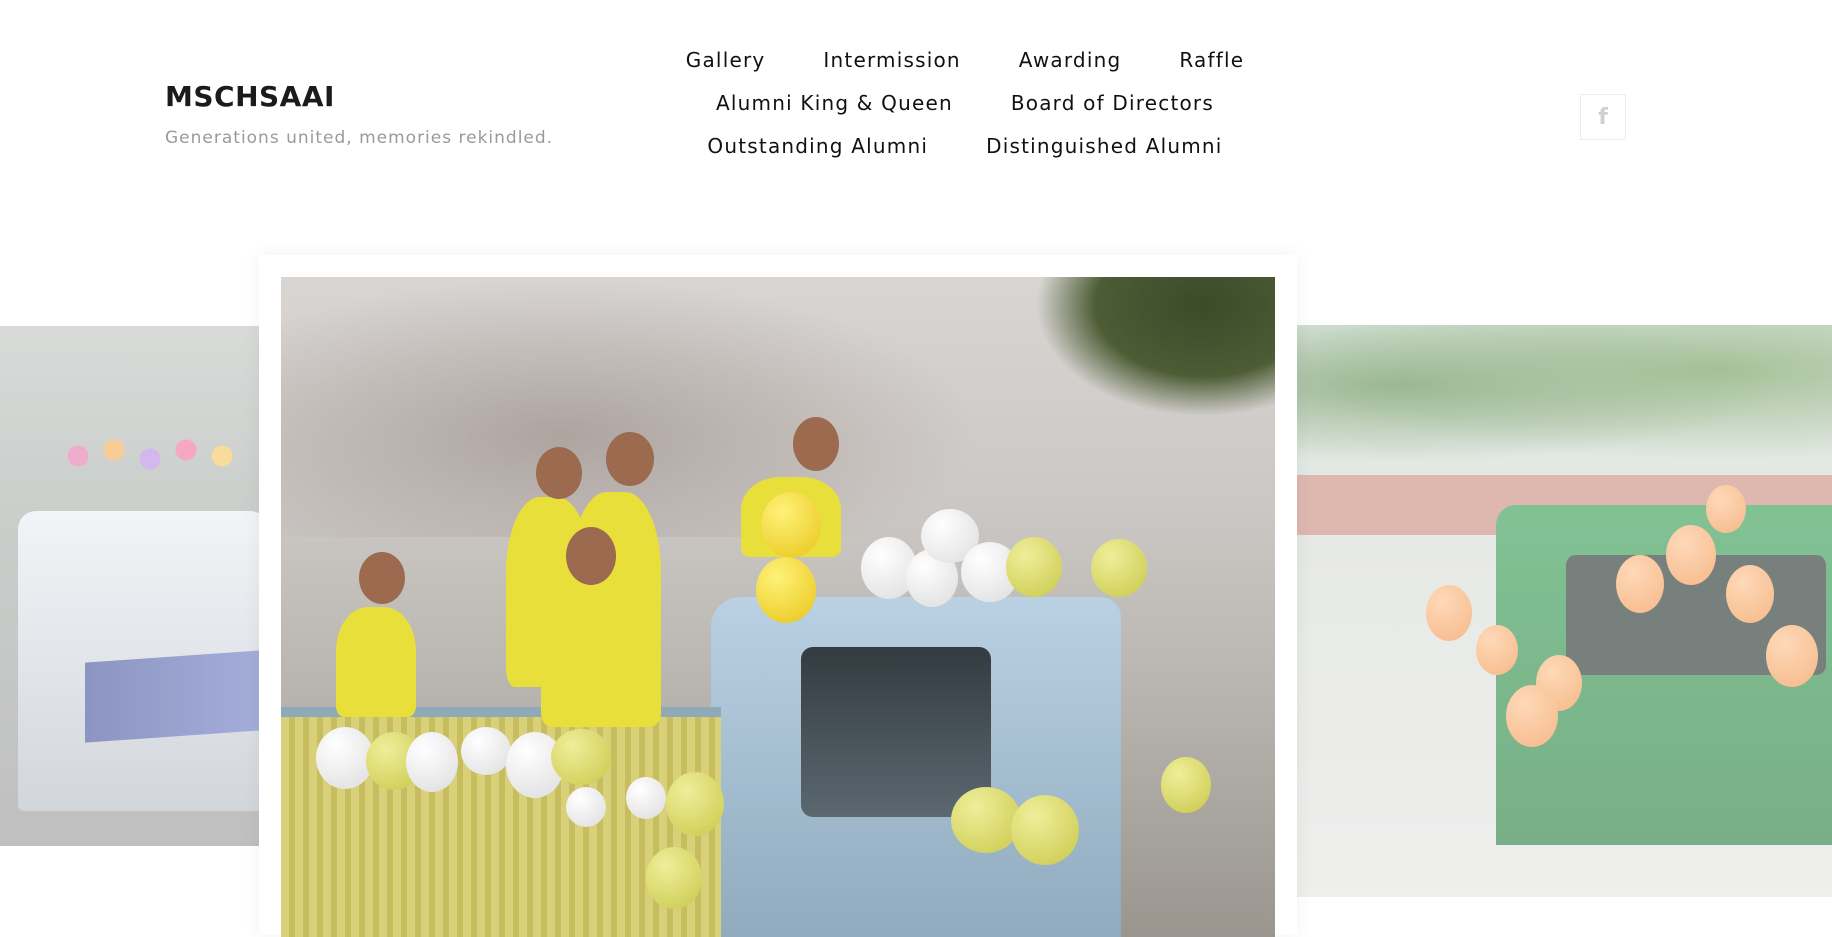 This screenshot has width=1832, height=937. Describe the element at coordinates (1519, 400) in the screenshot. I see `trees-image-part` at that location.